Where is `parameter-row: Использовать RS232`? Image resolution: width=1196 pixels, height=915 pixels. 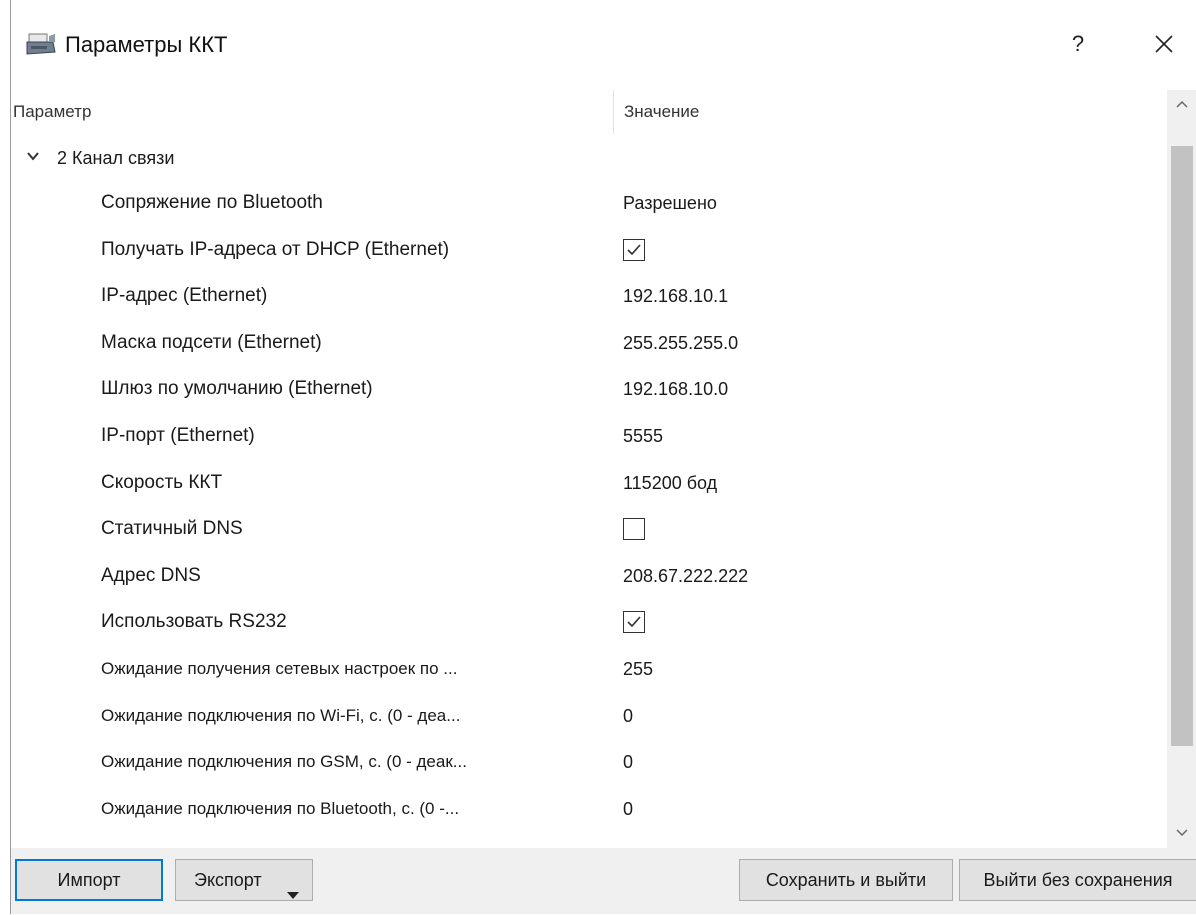
parameter-row: Использовать RS232 is located at coordinates (589, 622).